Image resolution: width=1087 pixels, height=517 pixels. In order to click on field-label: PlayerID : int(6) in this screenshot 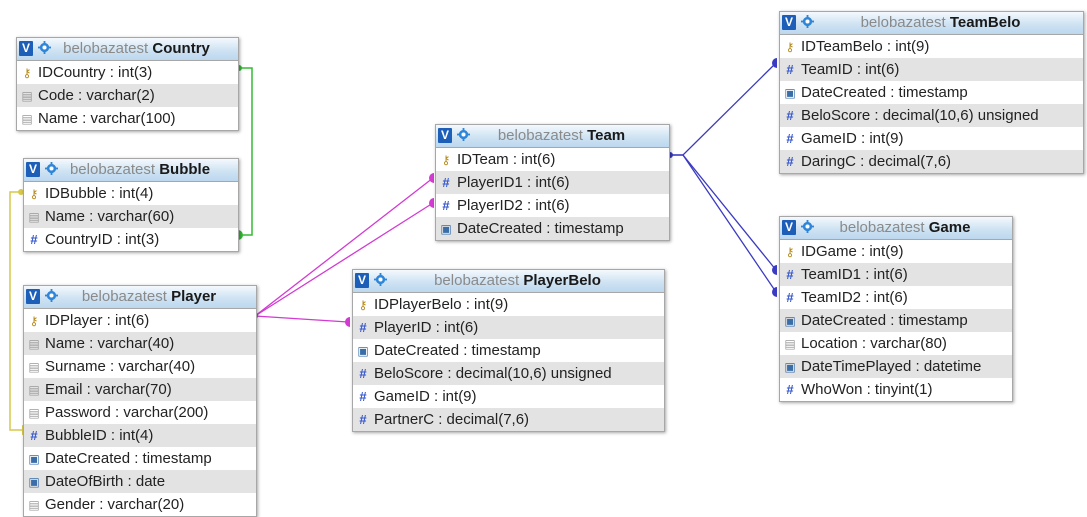, I will do `click(426, 327)`.